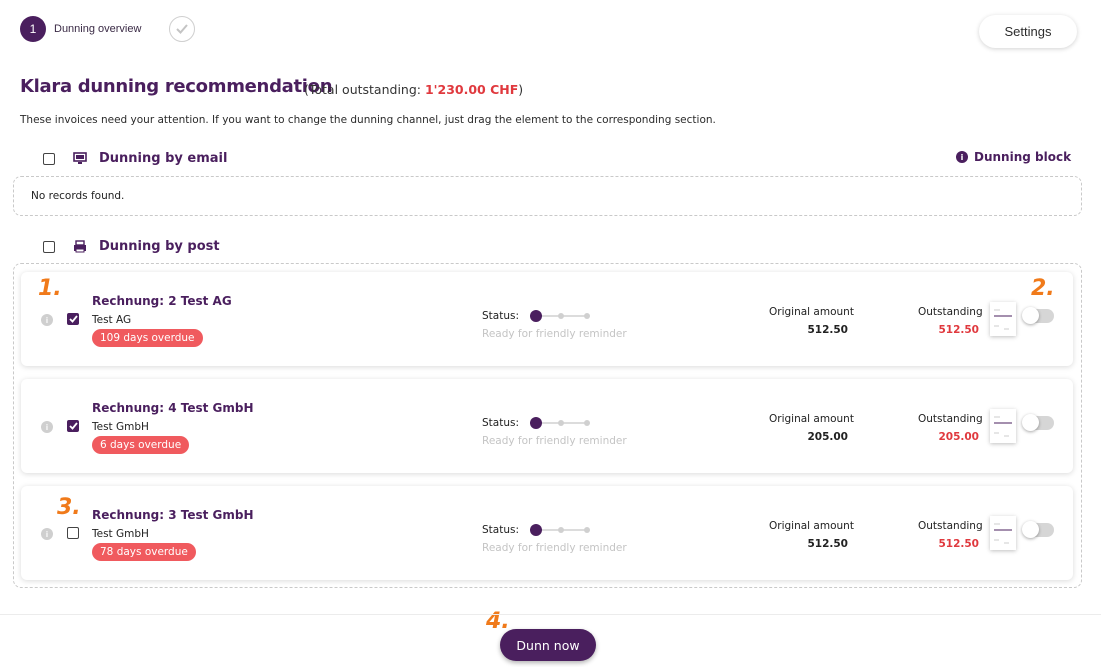  I want to click on overdue-badge: 78 days overdue, so click(144, 552).